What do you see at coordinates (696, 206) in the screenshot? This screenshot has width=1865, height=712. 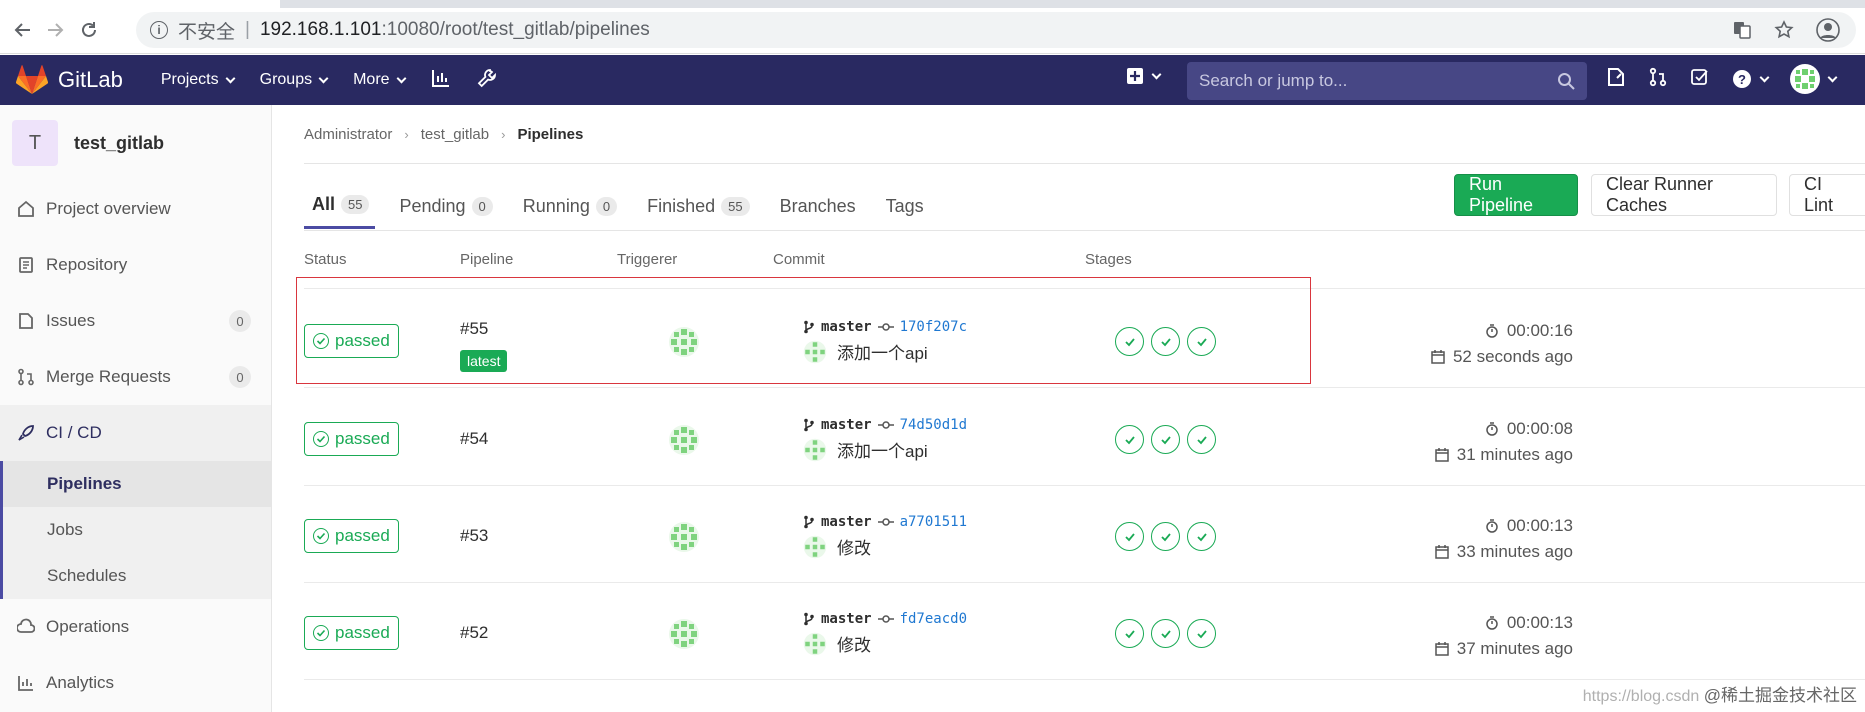 I see `tab-finished: Finished 55` at bounding box center [696, 206].